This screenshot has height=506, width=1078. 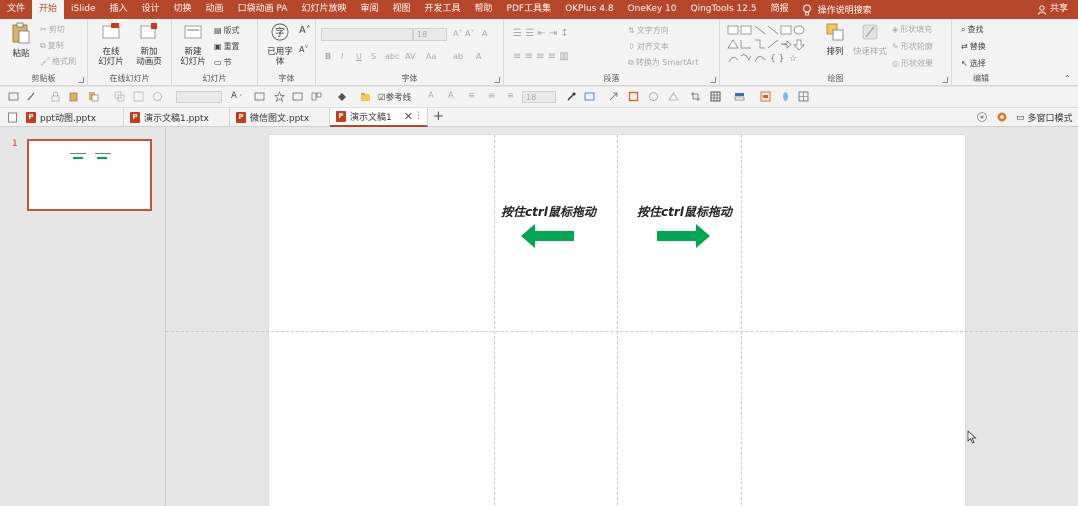 What do you see at coordinates (342, 56) in the screenshot?
I see `italic-icon: I` at bounding box center [342, 56].